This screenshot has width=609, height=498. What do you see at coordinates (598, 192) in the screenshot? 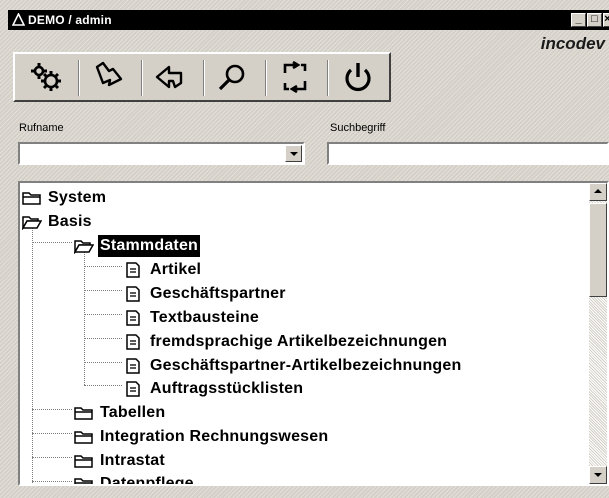
I see `scroll-up-icon` at bounding box center [598, 192].